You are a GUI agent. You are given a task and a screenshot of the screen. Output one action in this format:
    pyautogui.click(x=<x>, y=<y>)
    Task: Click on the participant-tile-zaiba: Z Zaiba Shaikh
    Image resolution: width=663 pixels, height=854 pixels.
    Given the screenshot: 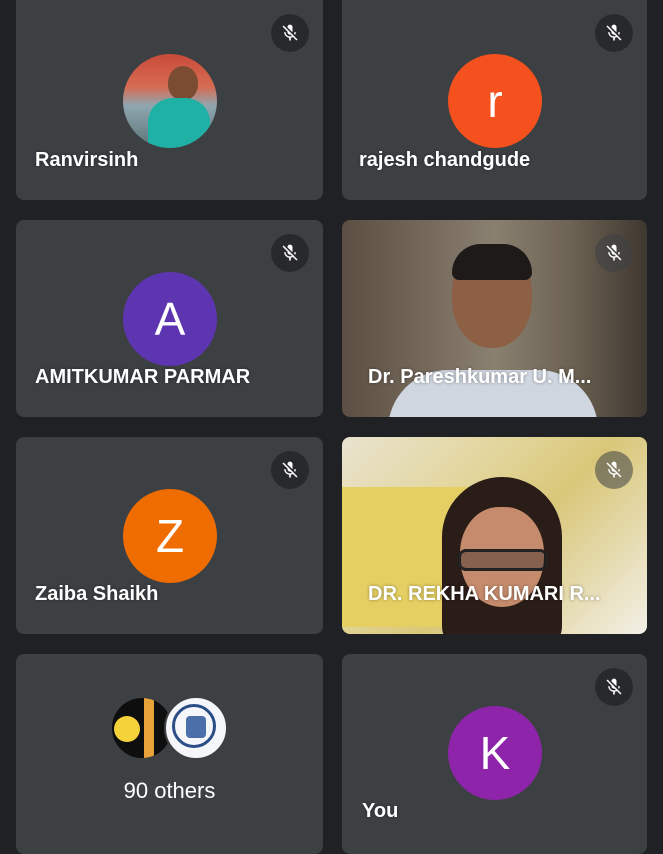 What is the action you would take?
    pyautogui.click(x=169, y=535)
    